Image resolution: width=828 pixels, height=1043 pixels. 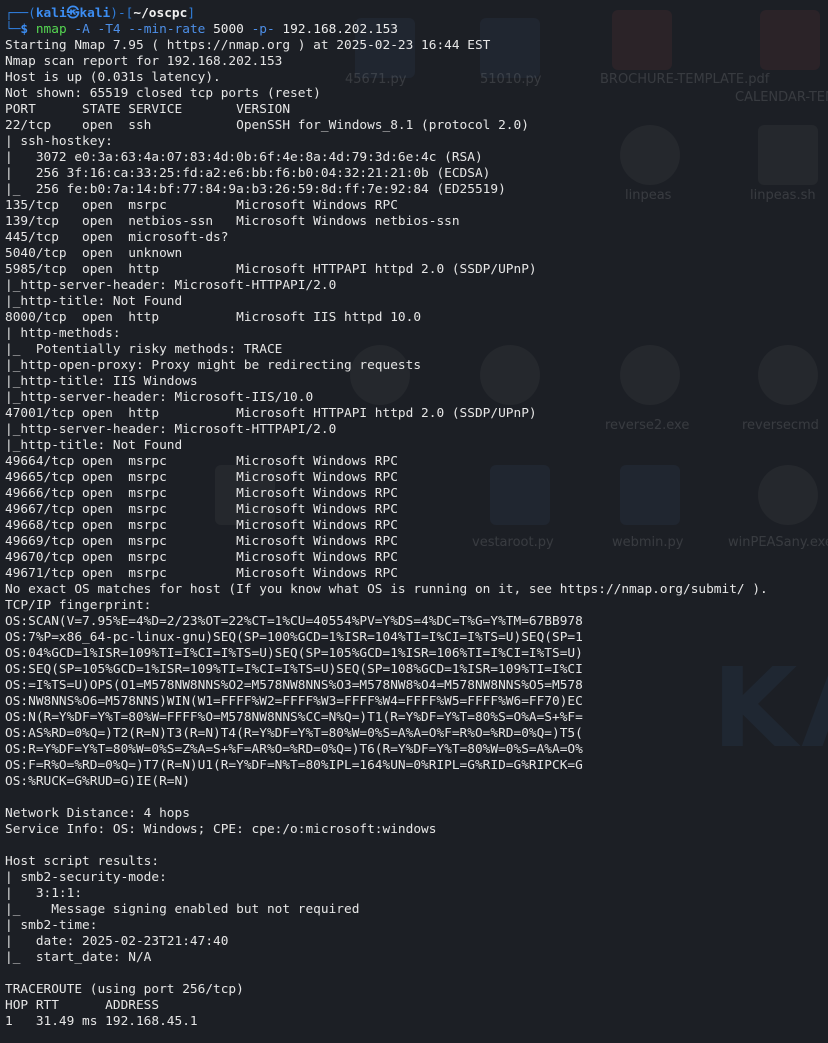 I want to click on output-line: |_http-title: IIS Windows, so click(x=101, y=381).